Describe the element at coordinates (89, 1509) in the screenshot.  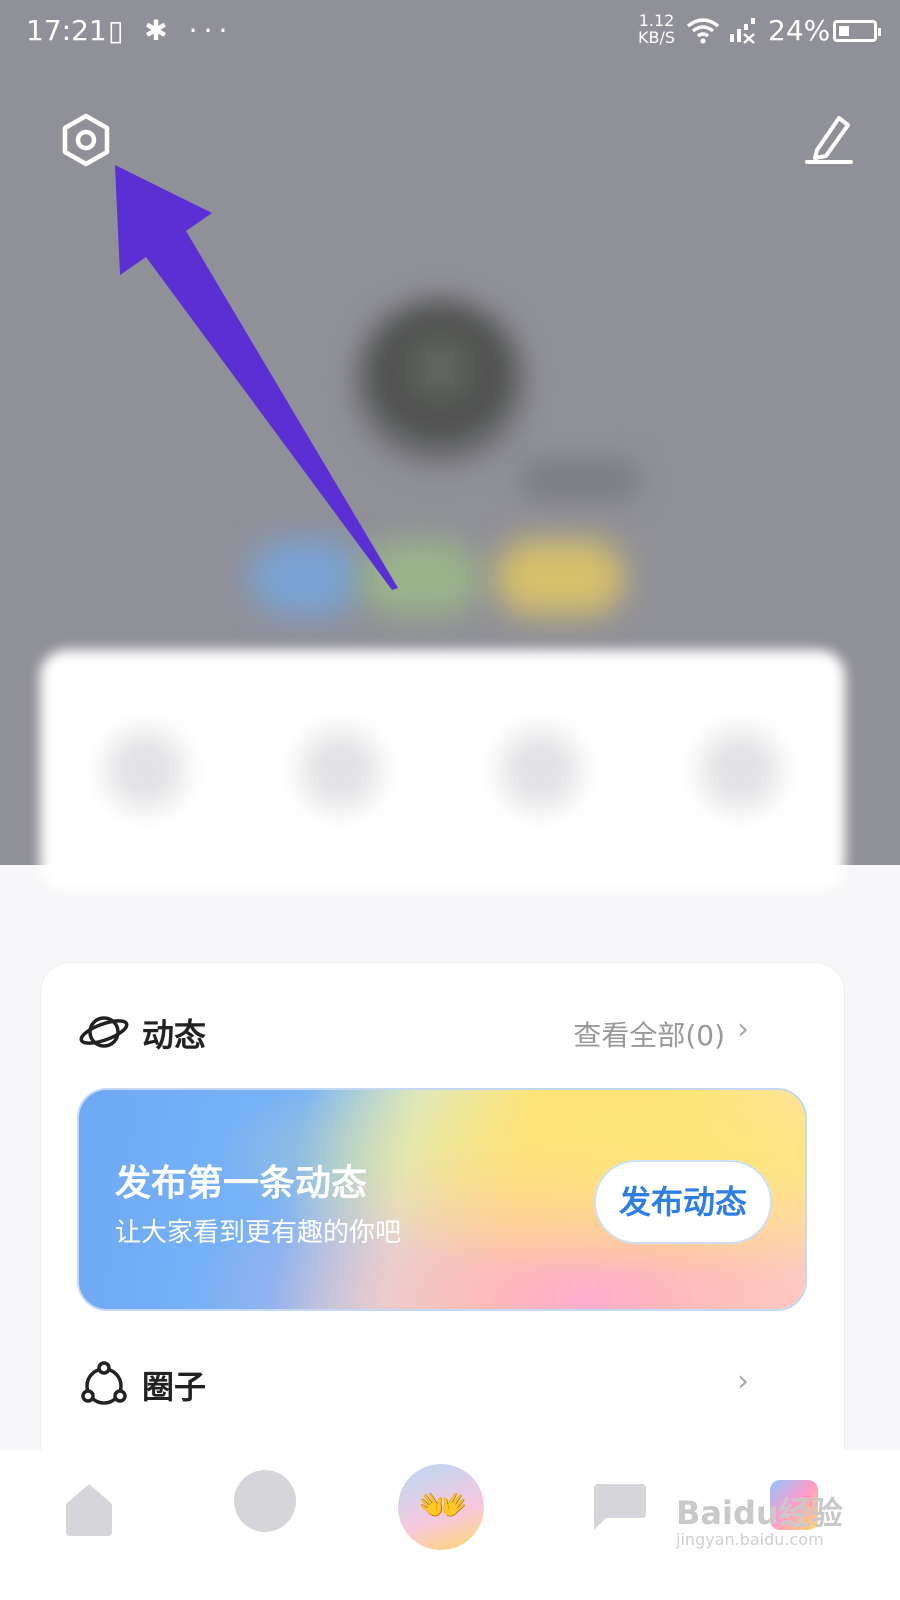
I see `home-tab-icon` at that location.